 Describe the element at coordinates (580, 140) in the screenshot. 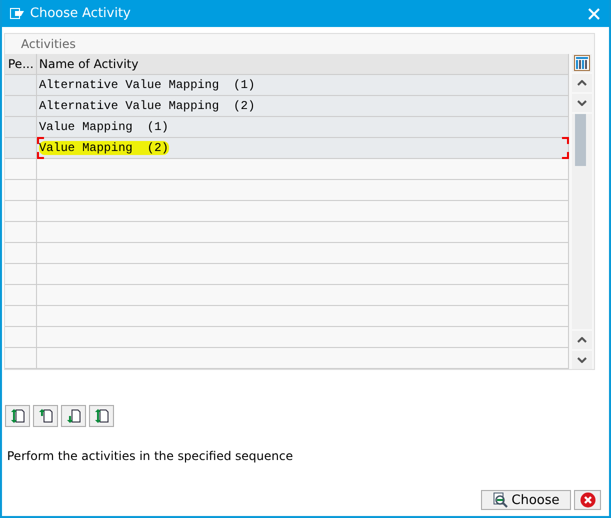

I see `scroll-thumb` at that location.